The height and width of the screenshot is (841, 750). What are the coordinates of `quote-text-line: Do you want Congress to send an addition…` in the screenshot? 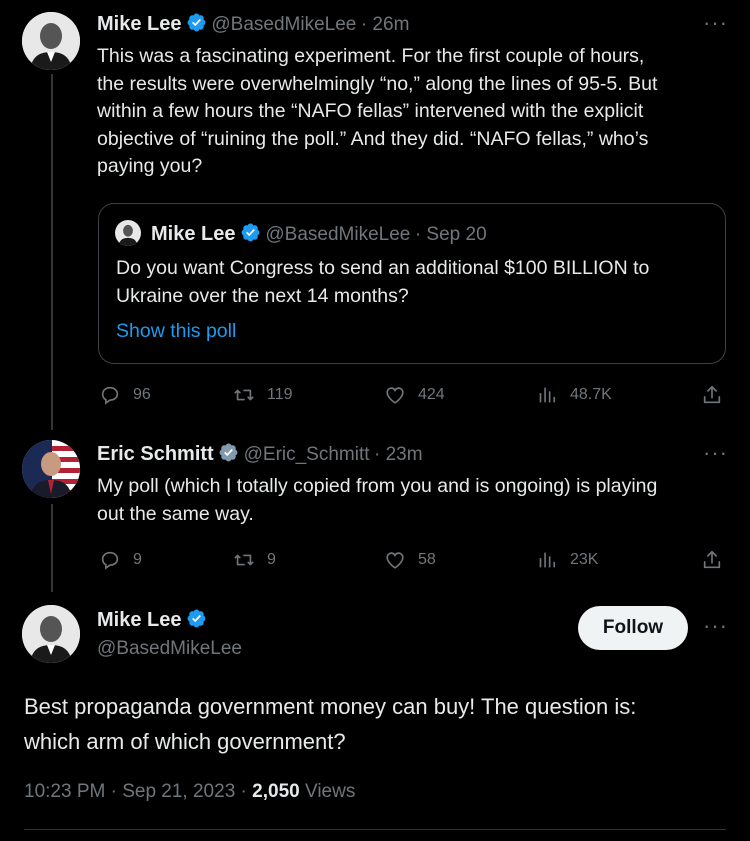 It's located at (383, 268).